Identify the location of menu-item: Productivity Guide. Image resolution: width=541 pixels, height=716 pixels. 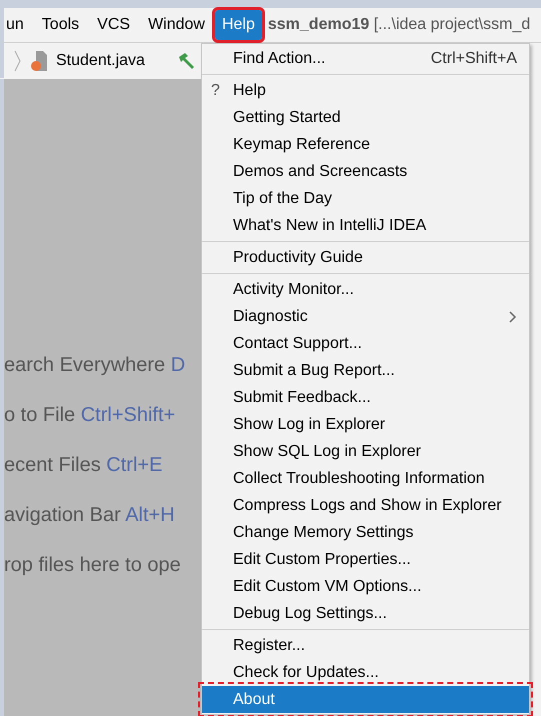
(365, 257).